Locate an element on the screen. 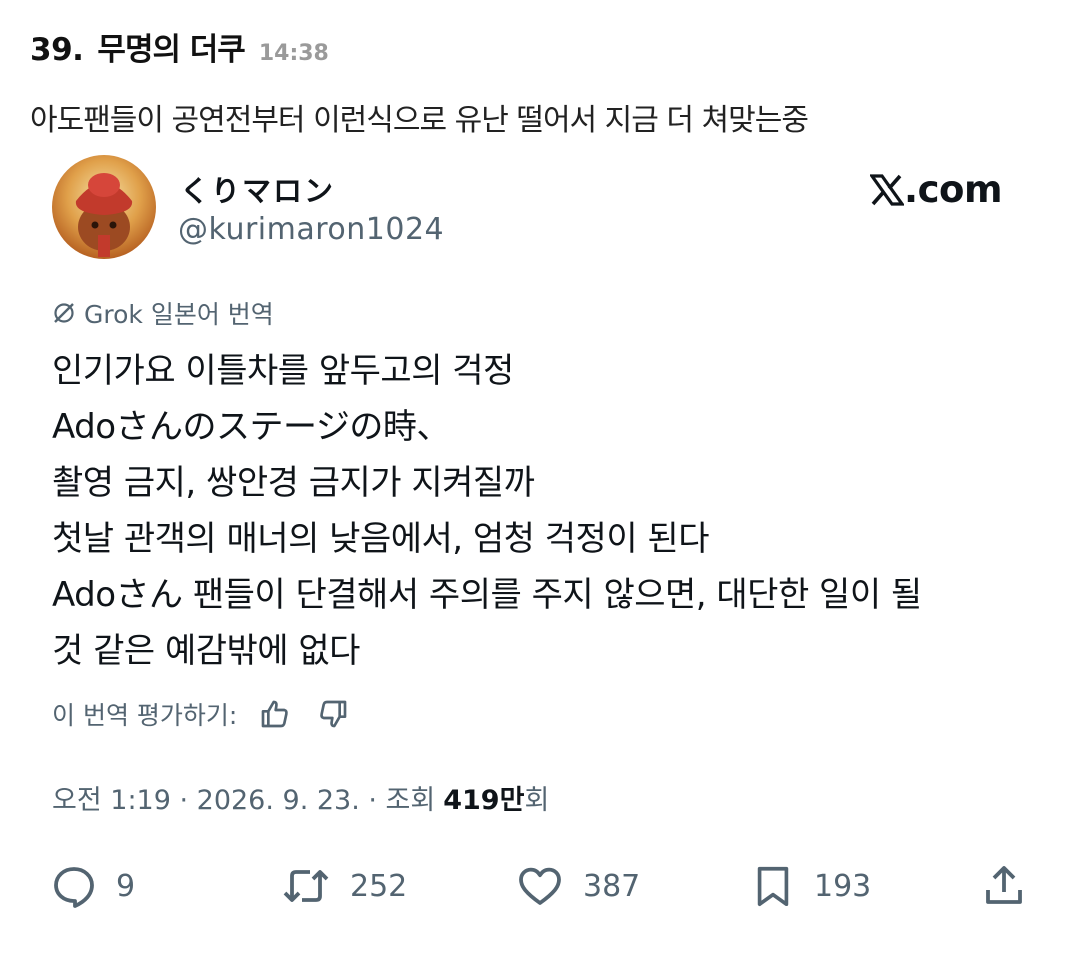  retweet-count: 252 is located at coordinates (379, 886).